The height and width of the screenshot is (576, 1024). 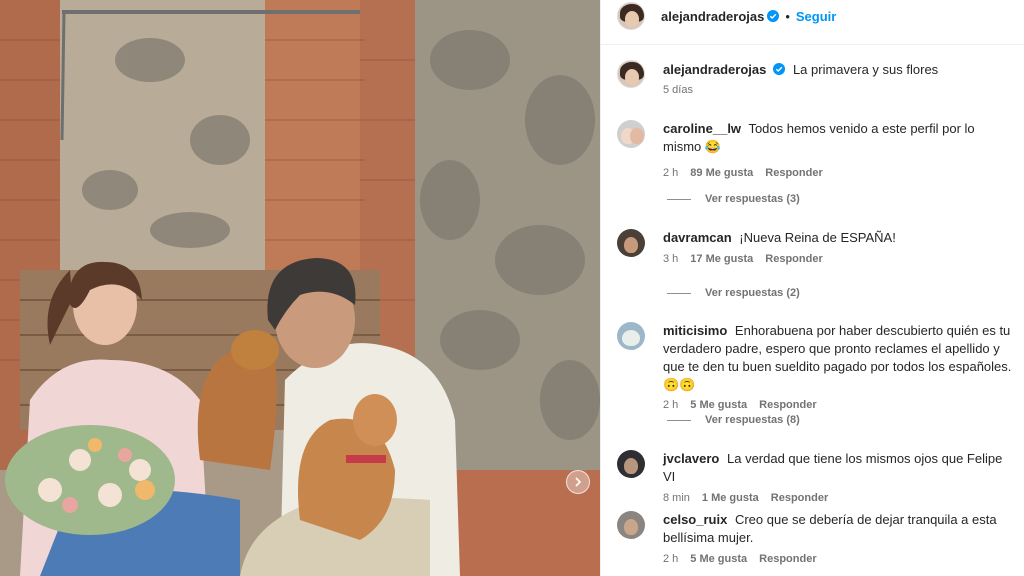 I want to click on comment-username: caroline__lw, so click(x=702, y=128).